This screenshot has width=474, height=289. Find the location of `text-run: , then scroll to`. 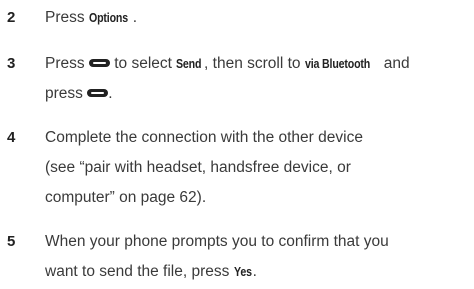

text-run: , then scroll to is located at coordinates (254, 63).